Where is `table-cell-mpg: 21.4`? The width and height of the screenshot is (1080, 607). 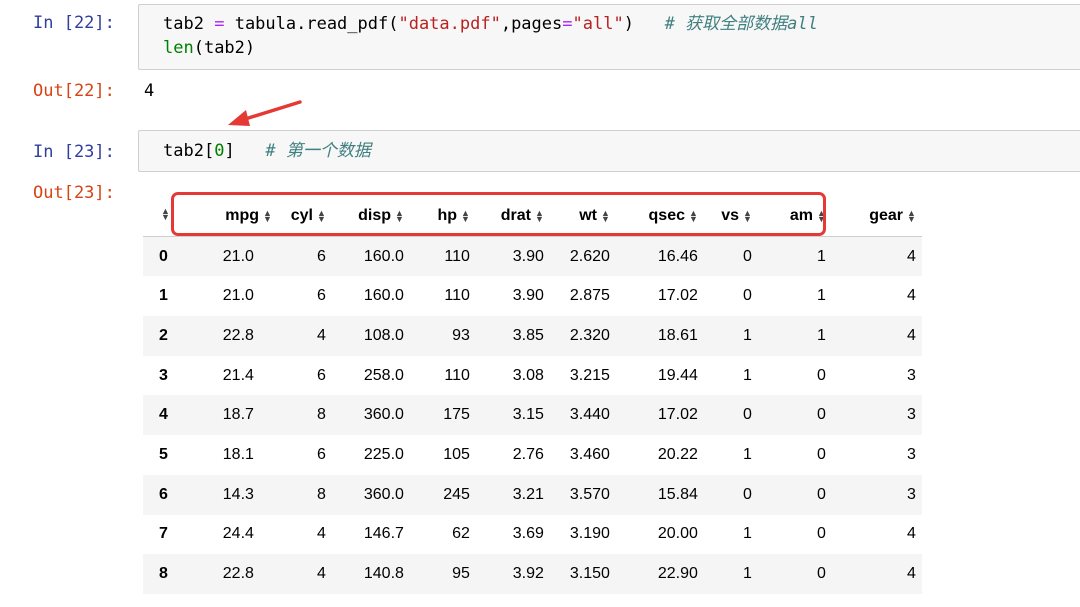
table-cell-mpg: 21.4 is located at coordinates (238, 375).